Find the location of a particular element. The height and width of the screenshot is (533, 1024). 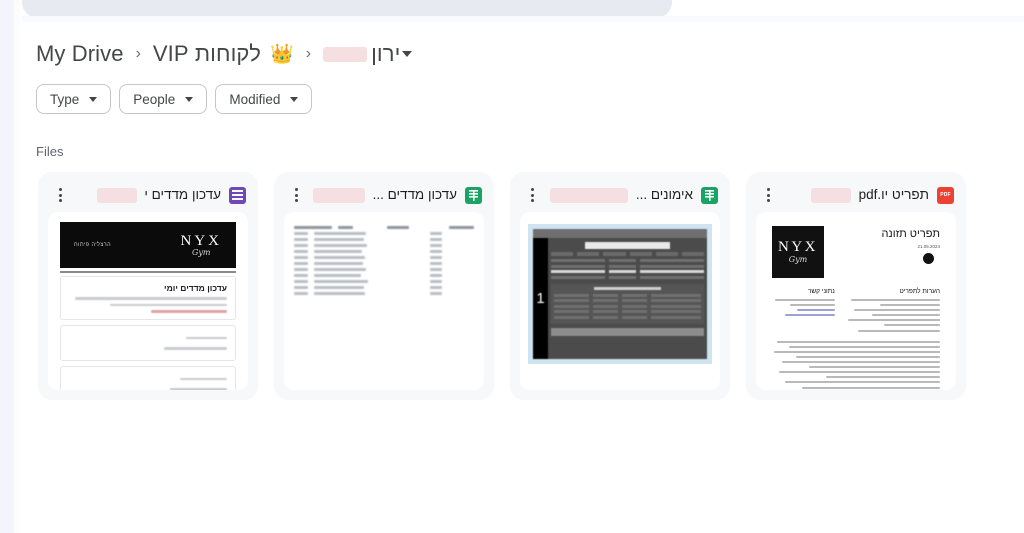

filter-chip-people: People is located at coordinates (163, 99).